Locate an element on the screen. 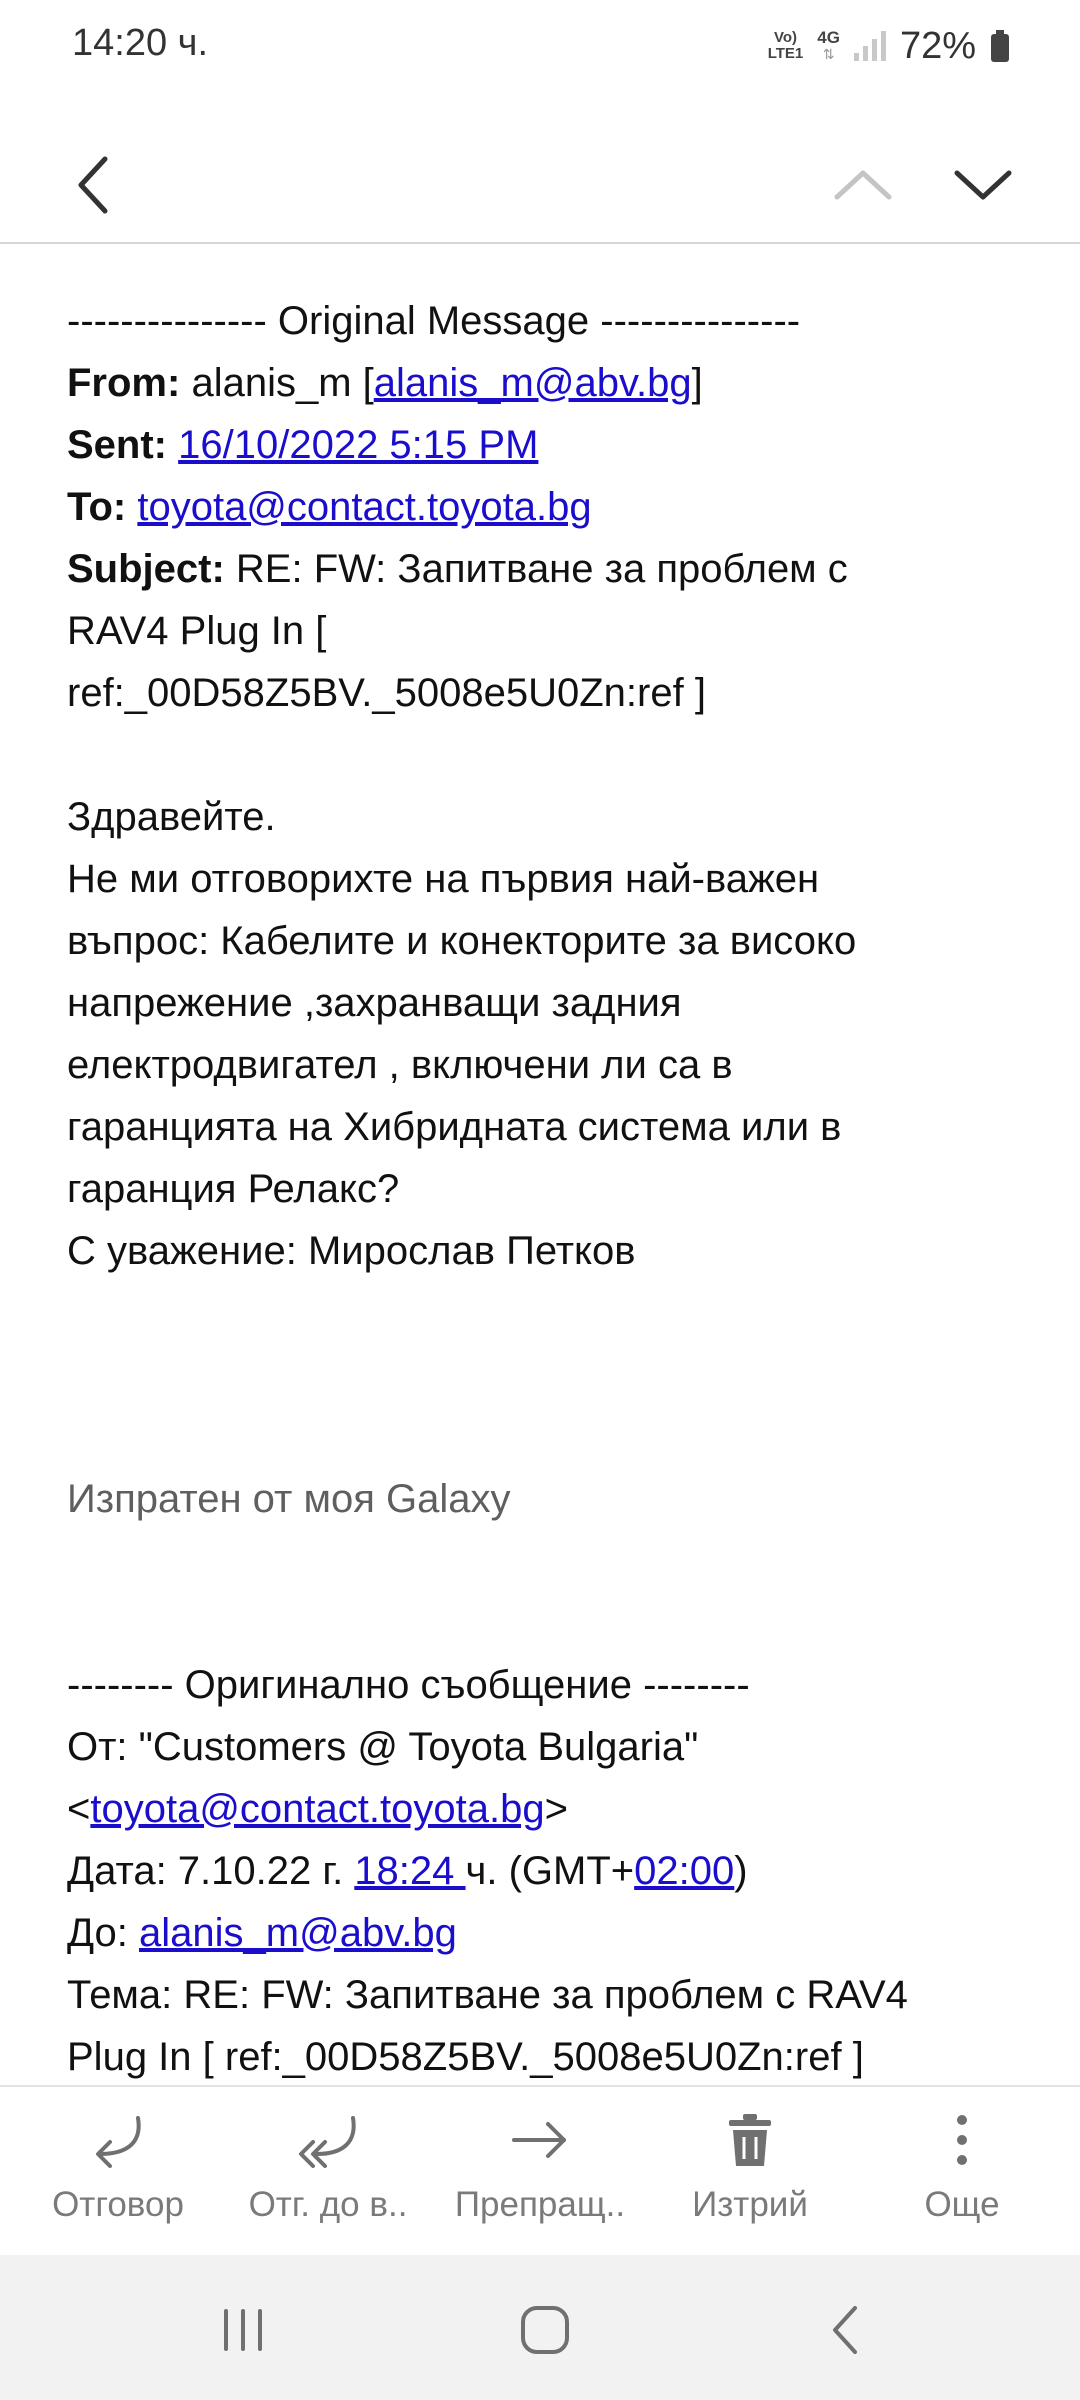 The height and width of the screenshot is (2400, 1080). recents-button is located at coordinates (243, 2330).